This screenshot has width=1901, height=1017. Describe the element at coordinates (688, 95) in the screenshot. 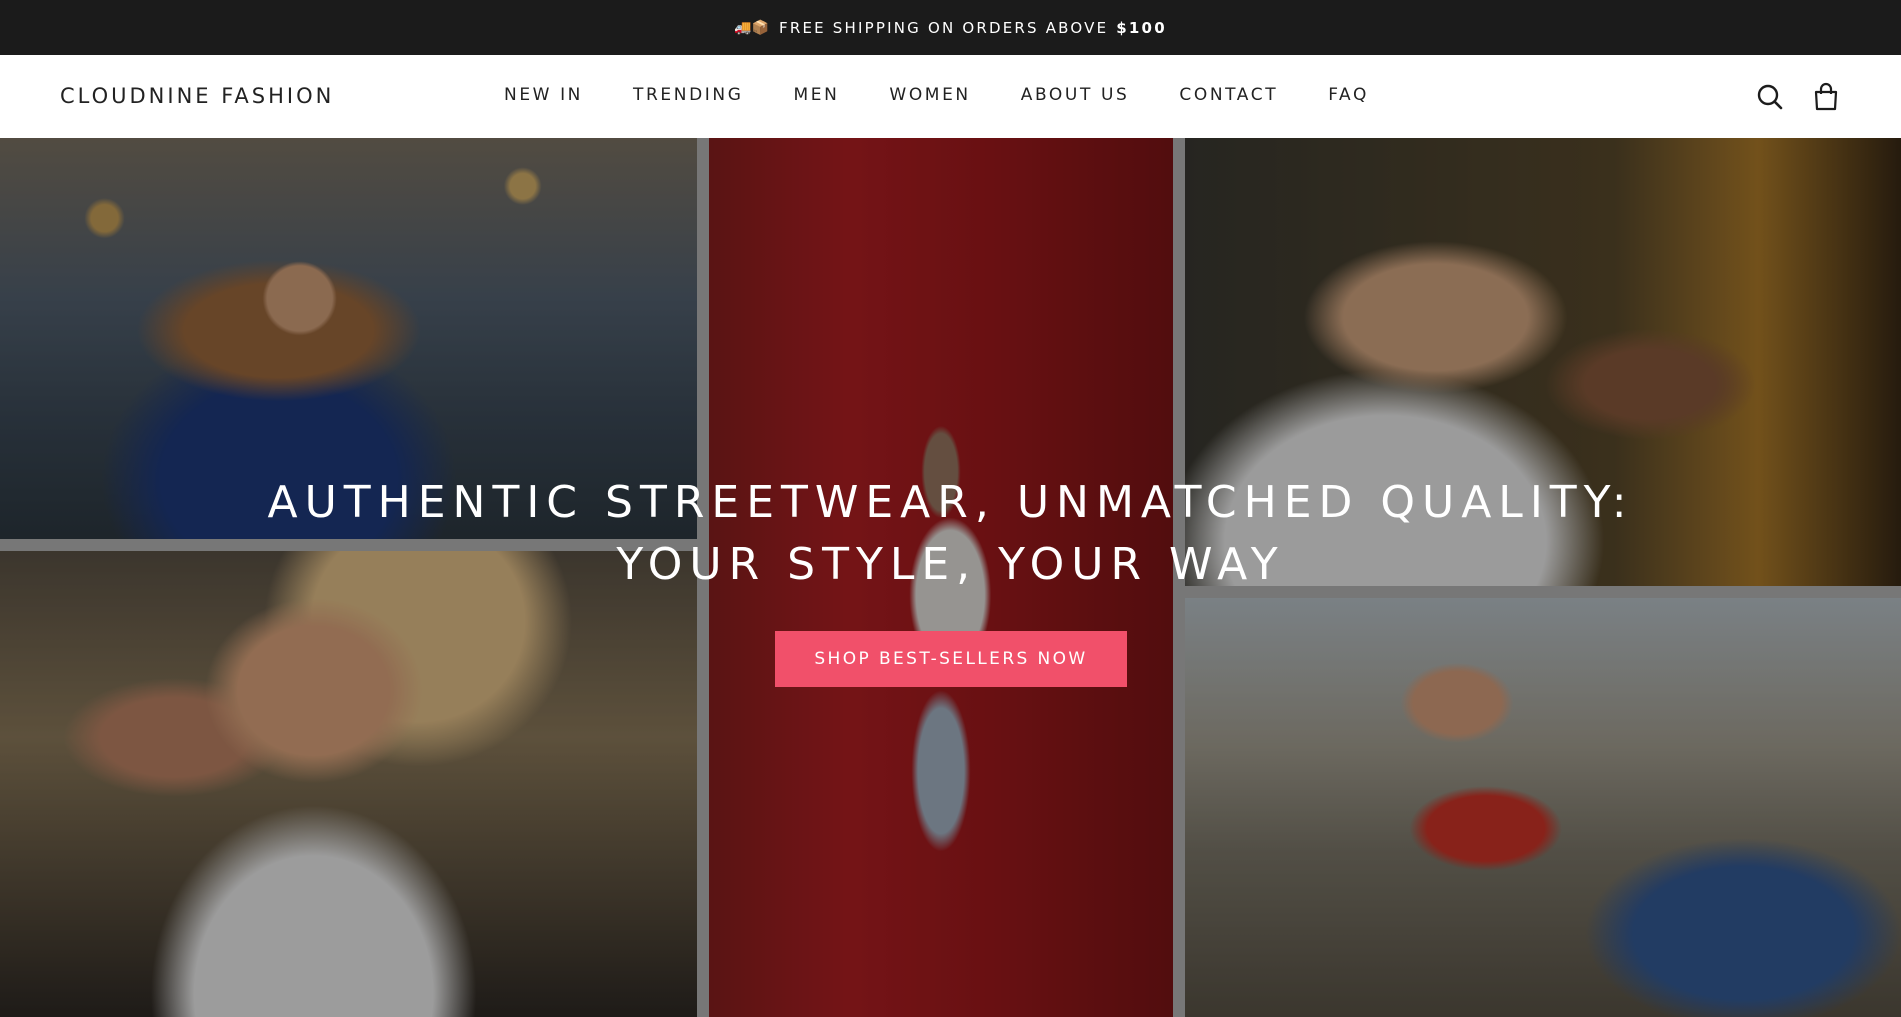

I see `nav-trending: TRENDING` at that location.